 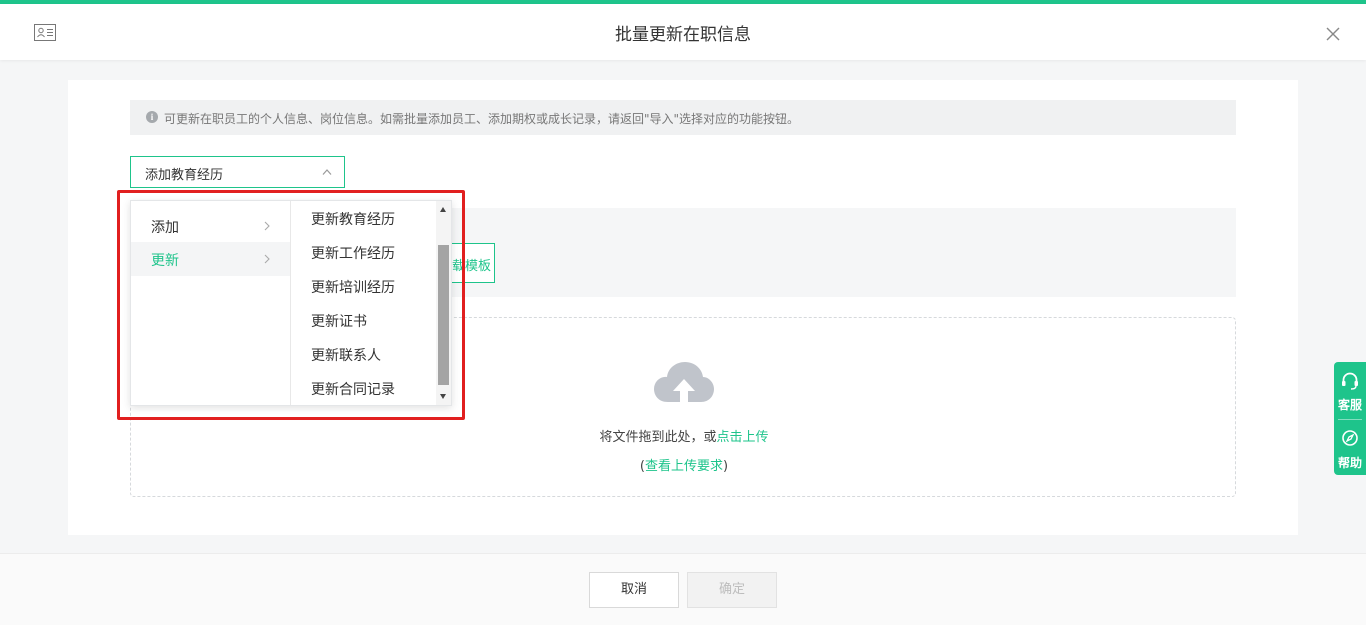 I want to click on chevron-up-icon, so click(x=327, y=172).